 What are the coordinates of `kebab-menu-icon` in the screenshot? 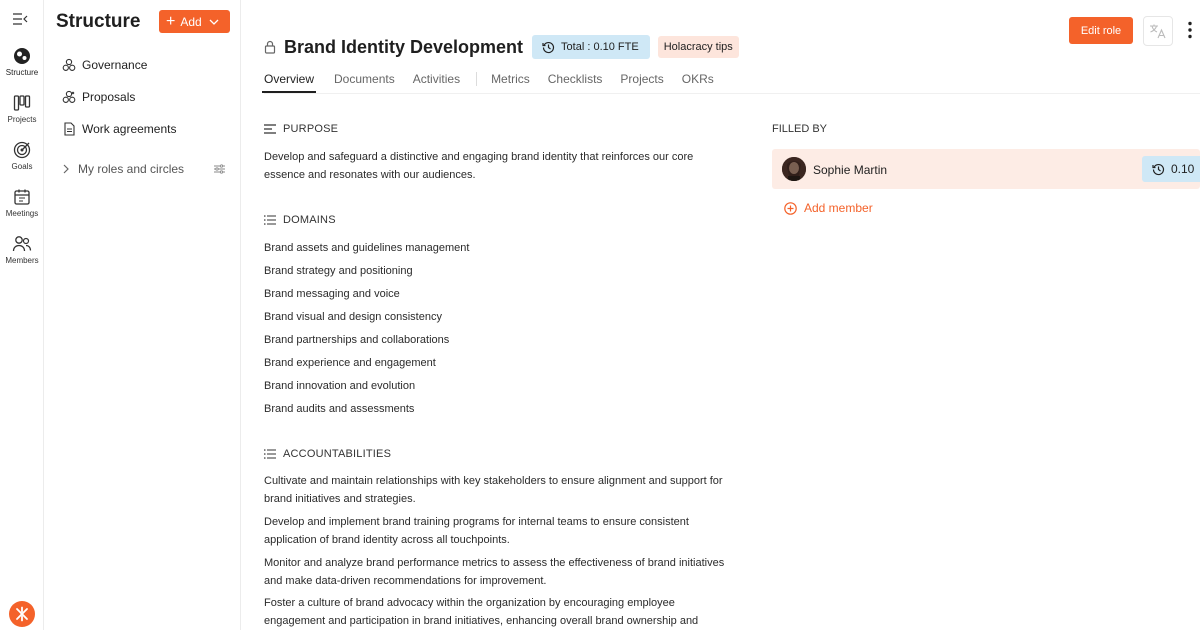 It's located at (1190, 30).